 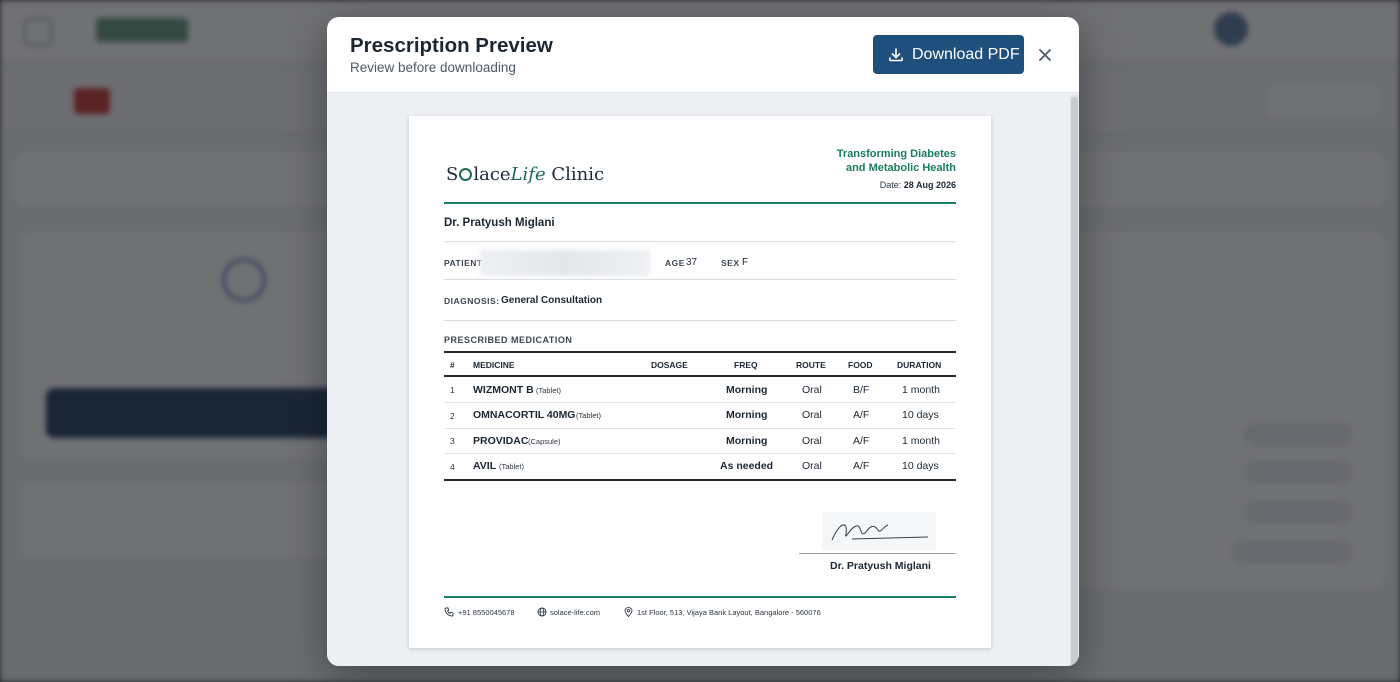 What do you see at coordinates (451, 45) in the screenshot?
I see `modal-title: Prescription Preview` at bounding box center [451, 45].